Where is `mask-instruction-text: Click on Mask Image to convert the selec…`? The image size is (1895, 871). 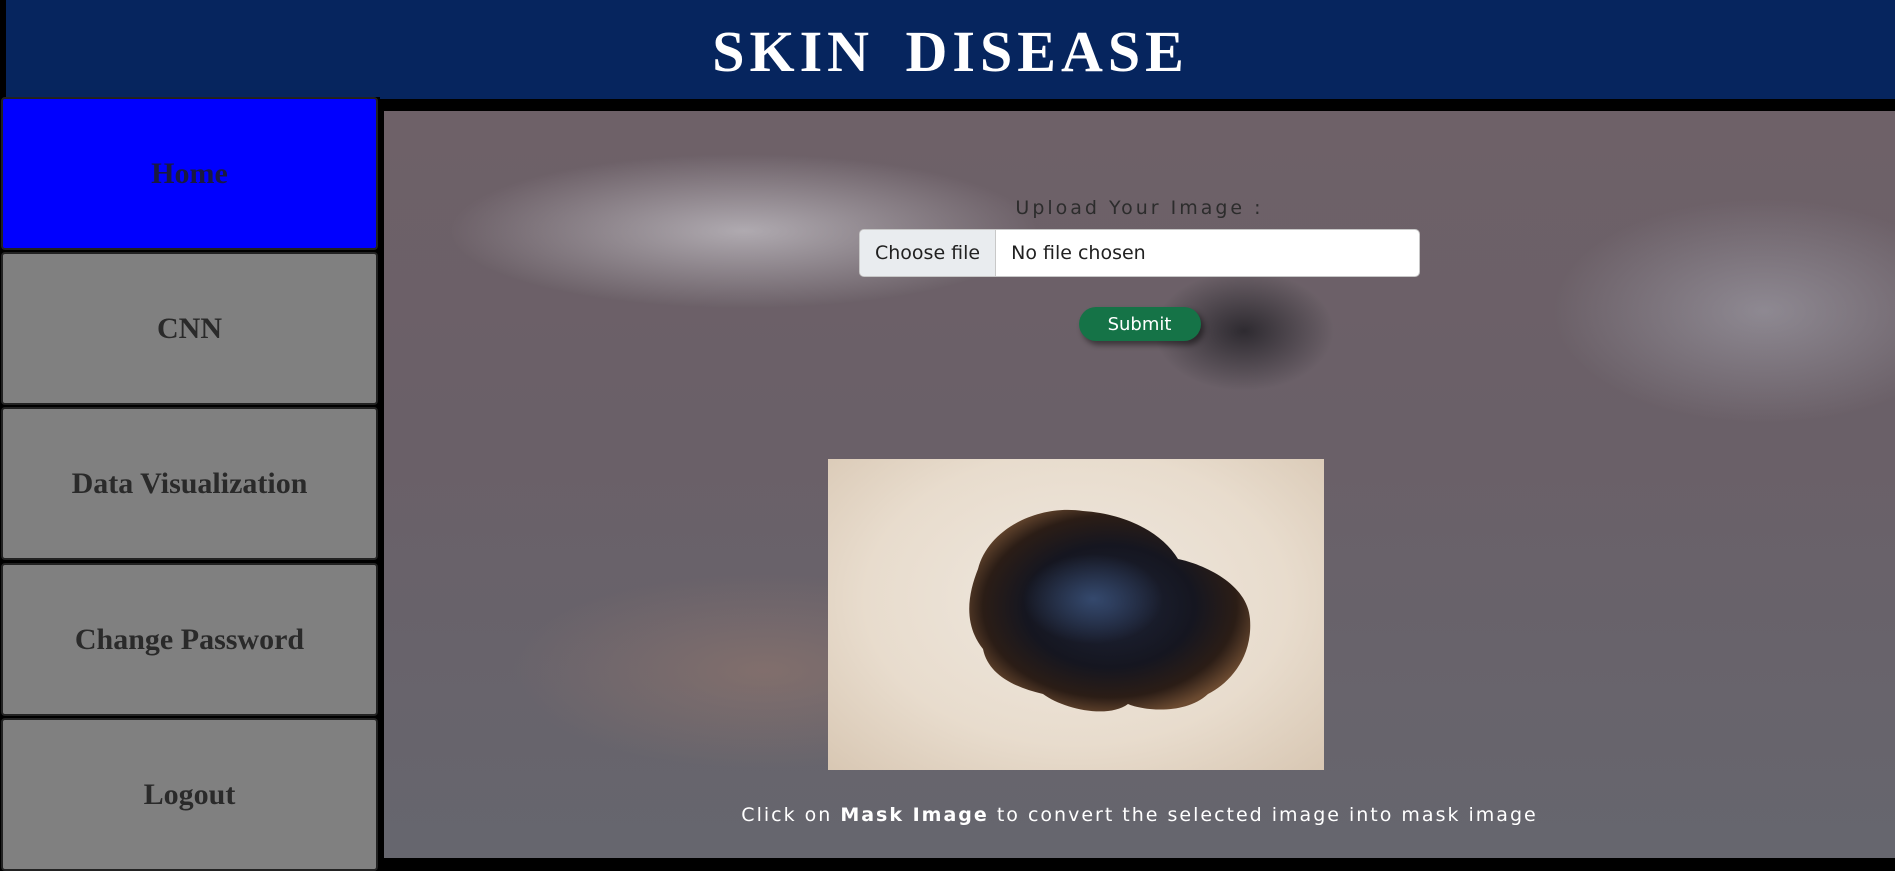
mask-instruction-text: Click on Mask Image to convert the selec… is located at coordinates (1139, 815).